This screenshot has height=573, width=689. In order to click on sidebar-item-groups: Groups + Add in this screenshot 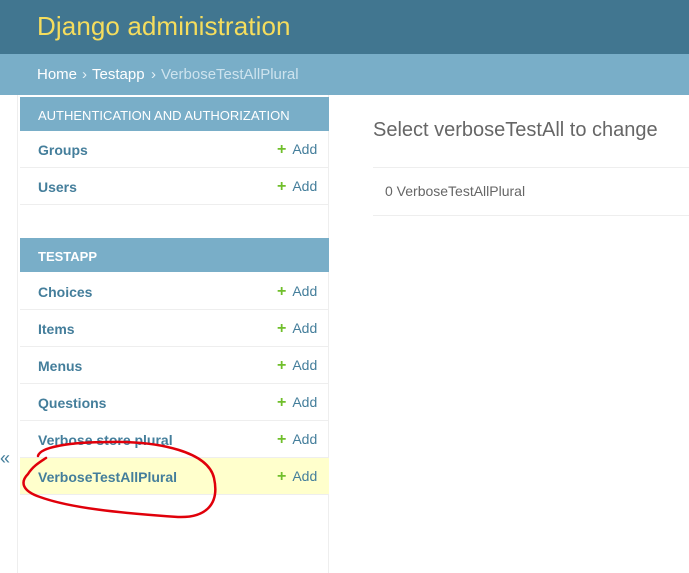, I will do `click(174, 149)`.